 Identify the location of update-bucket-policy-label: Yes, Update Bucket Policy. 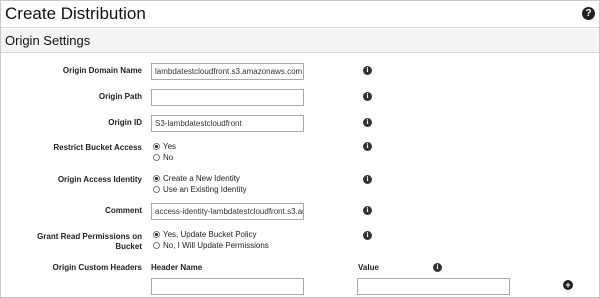
(210, 234).